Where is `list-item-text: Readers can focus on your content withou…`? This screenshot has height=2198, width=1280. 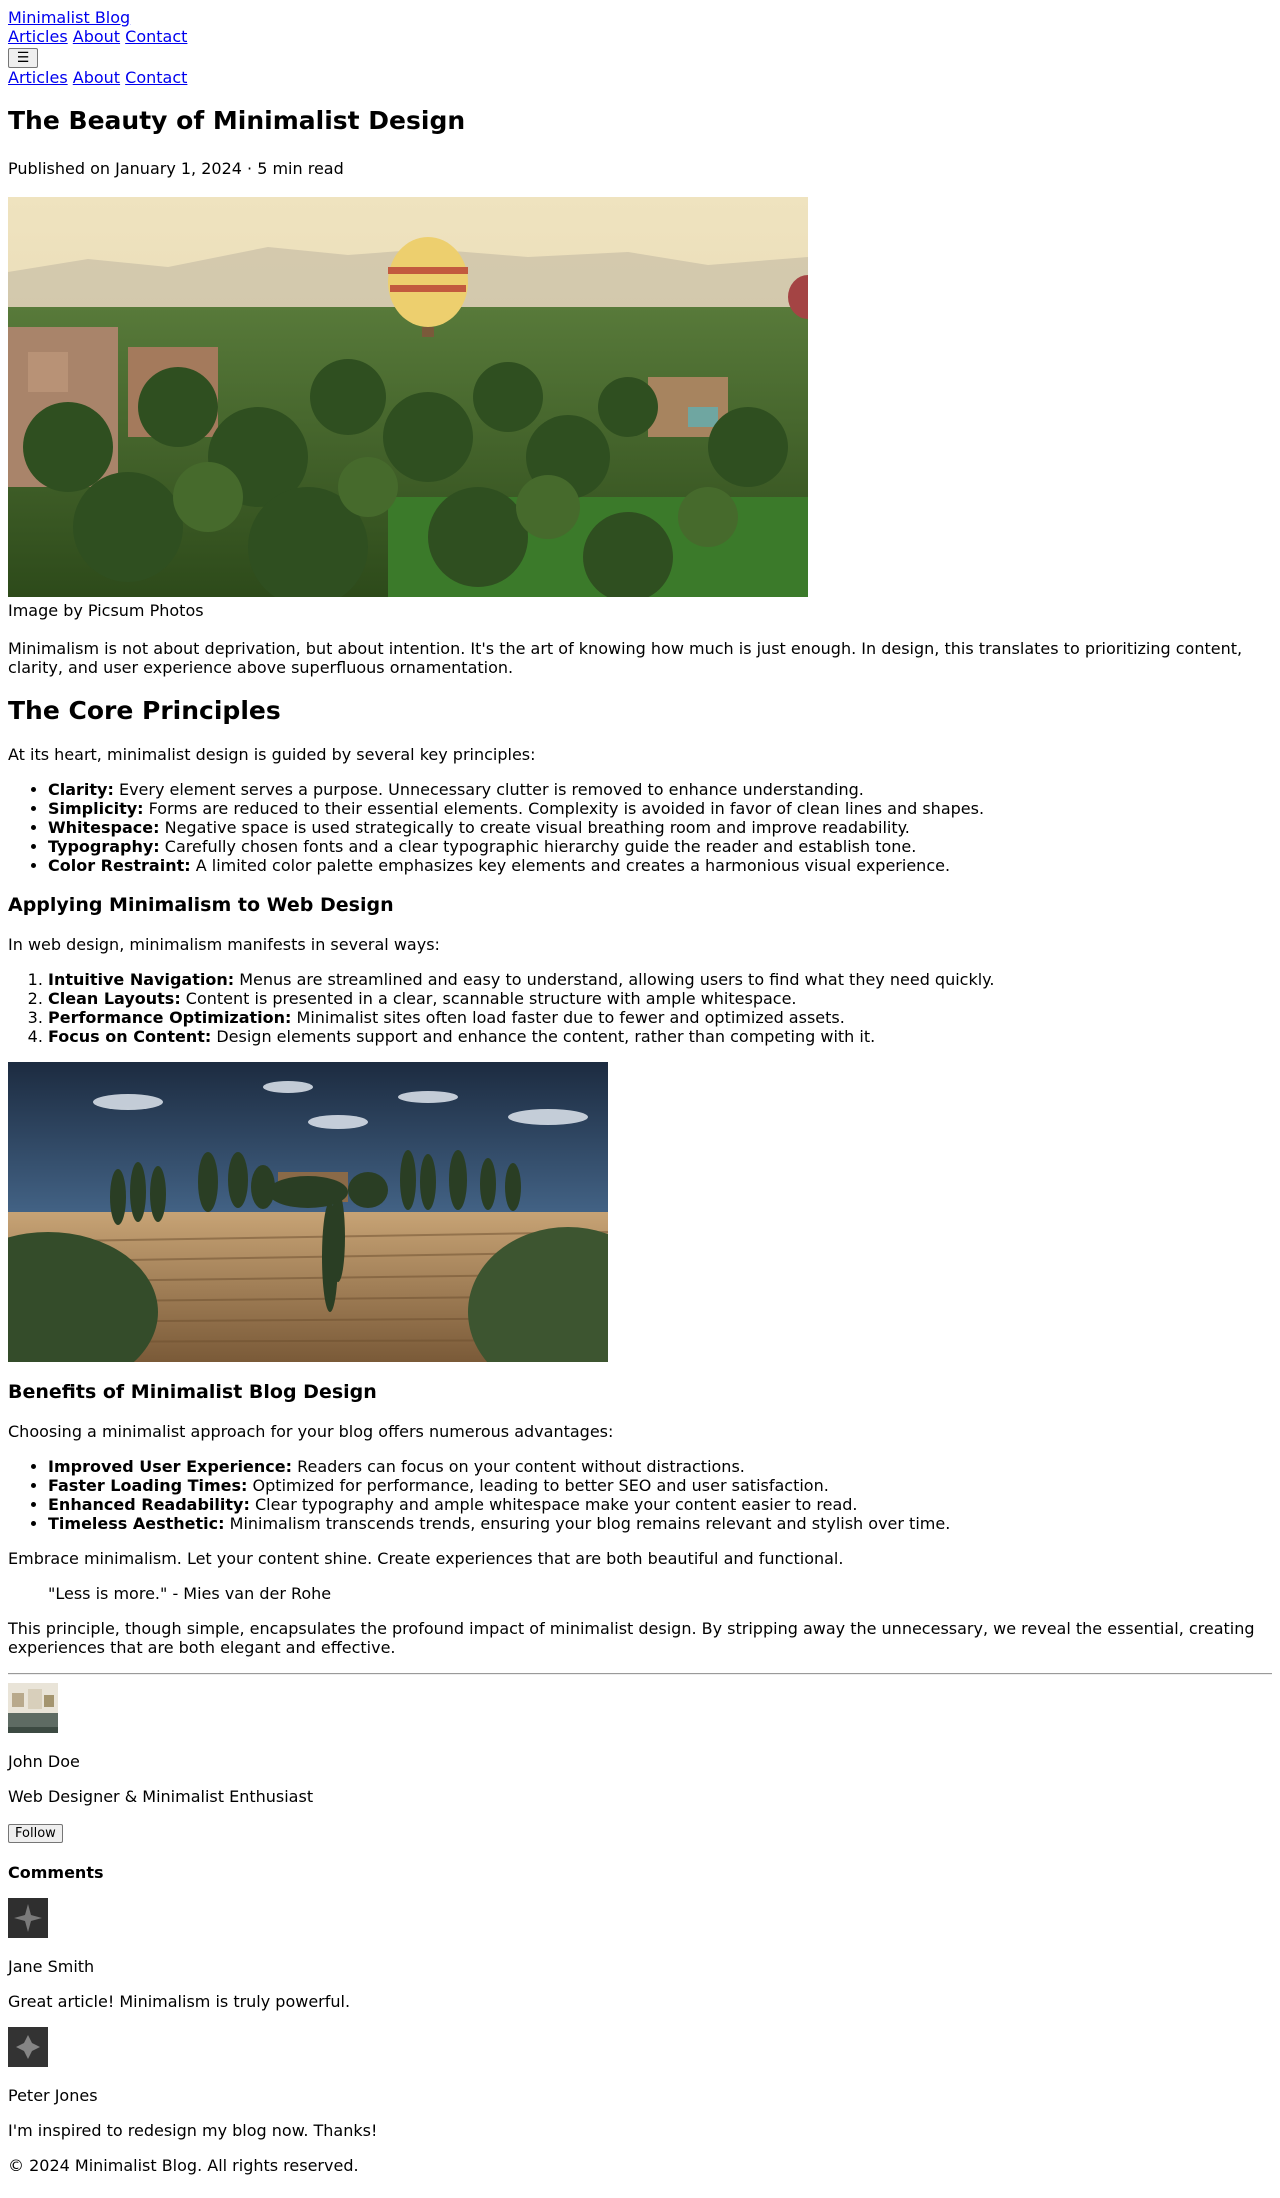 list-item-text: Readers can focus on your content withou… is located at coordinates (518, 1466).